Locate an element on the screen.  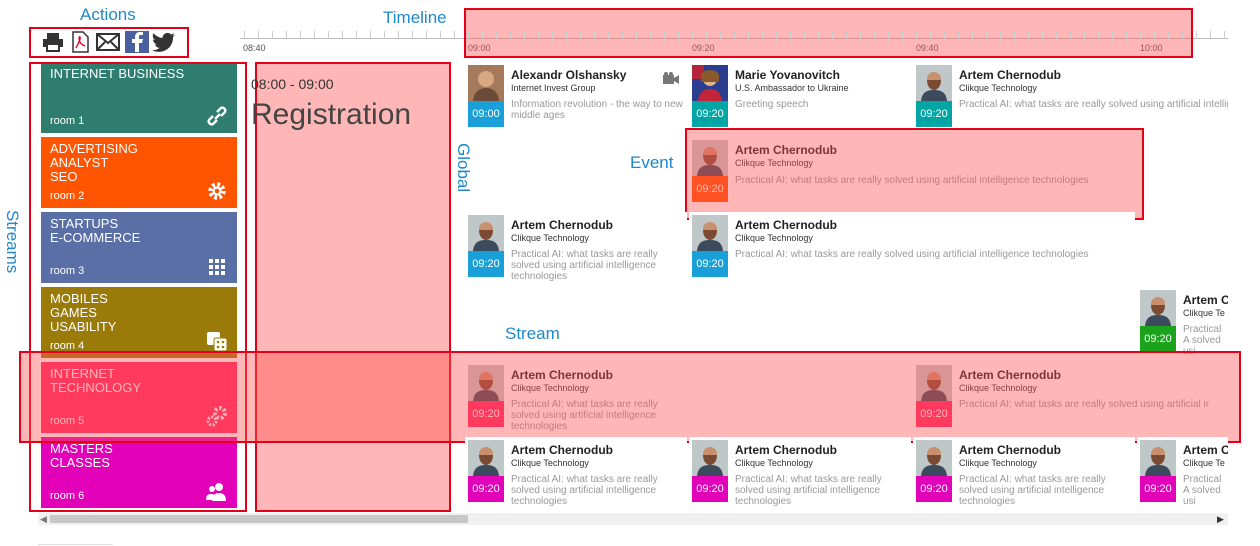
stream-title: STARTUPS E-COMMERCE is located at coordinates (95, 230).